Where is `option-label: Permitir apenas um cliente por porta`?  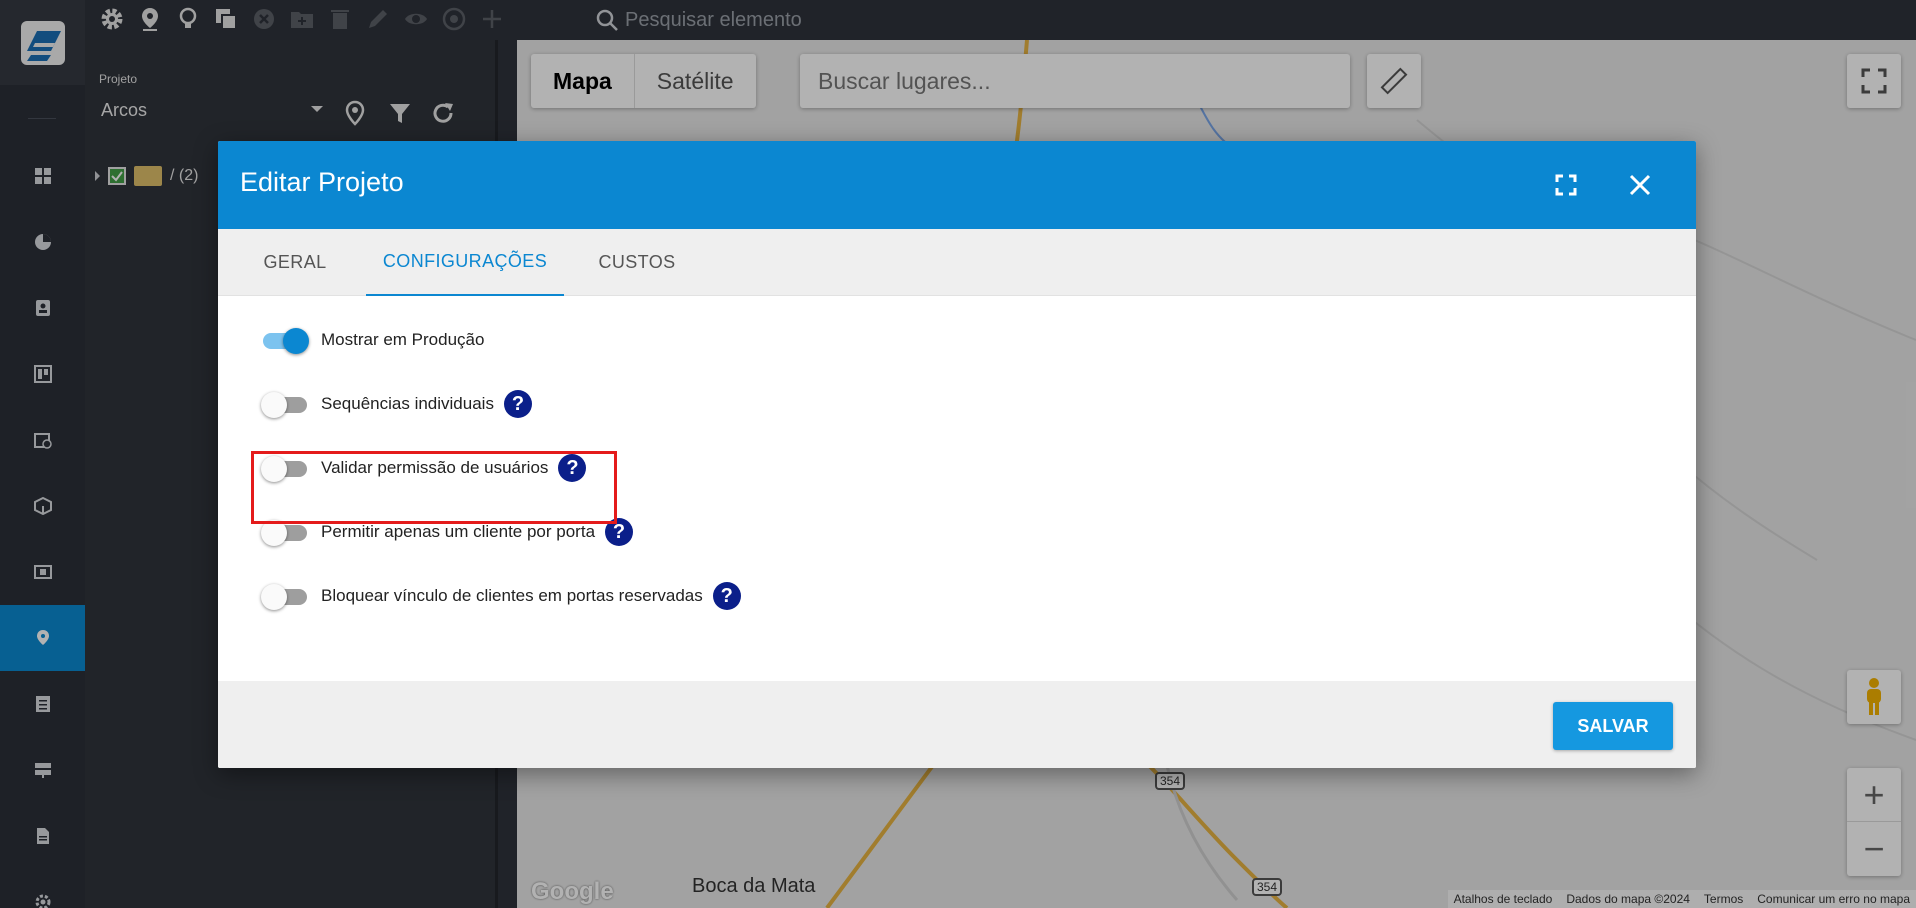
option-label: Permitir apenas um cliente por porta is located at coordinates (458, 531).